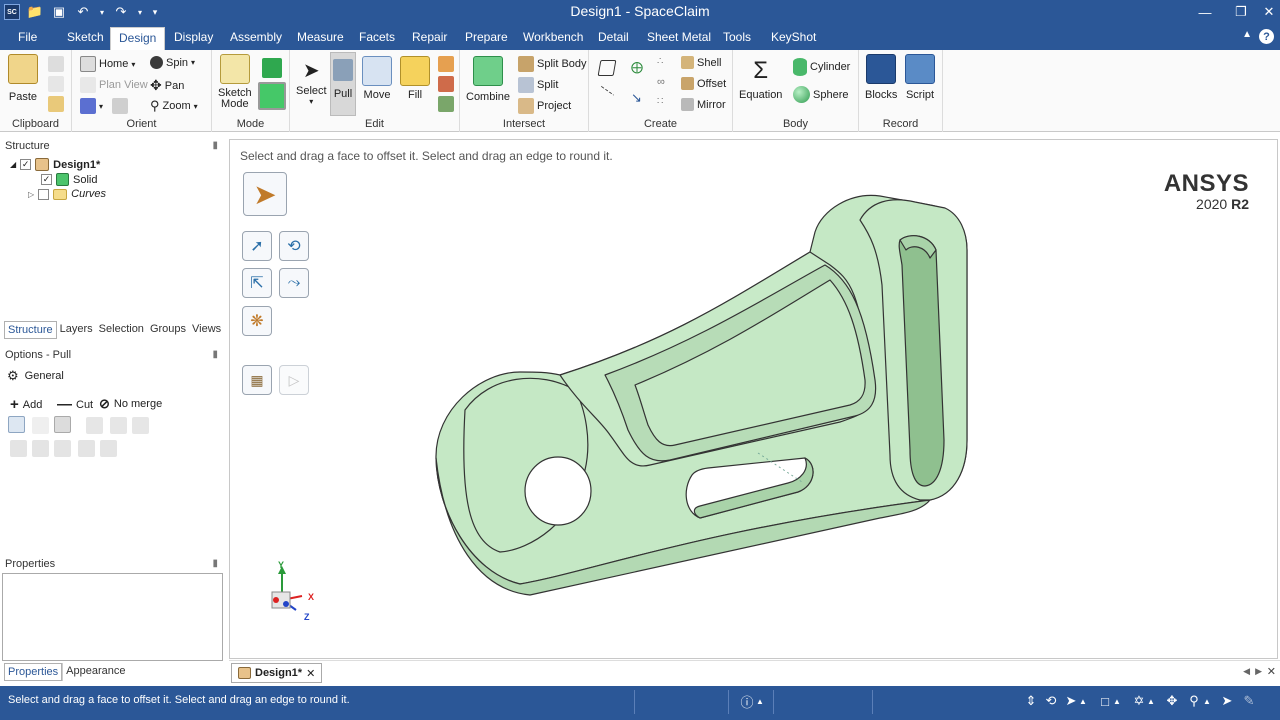 The height and width of the screenshot is (720, 1280). Describe the element at coordinates (35, 12) in the screenshot. I see `open-folder-icon: 📁` at that location.